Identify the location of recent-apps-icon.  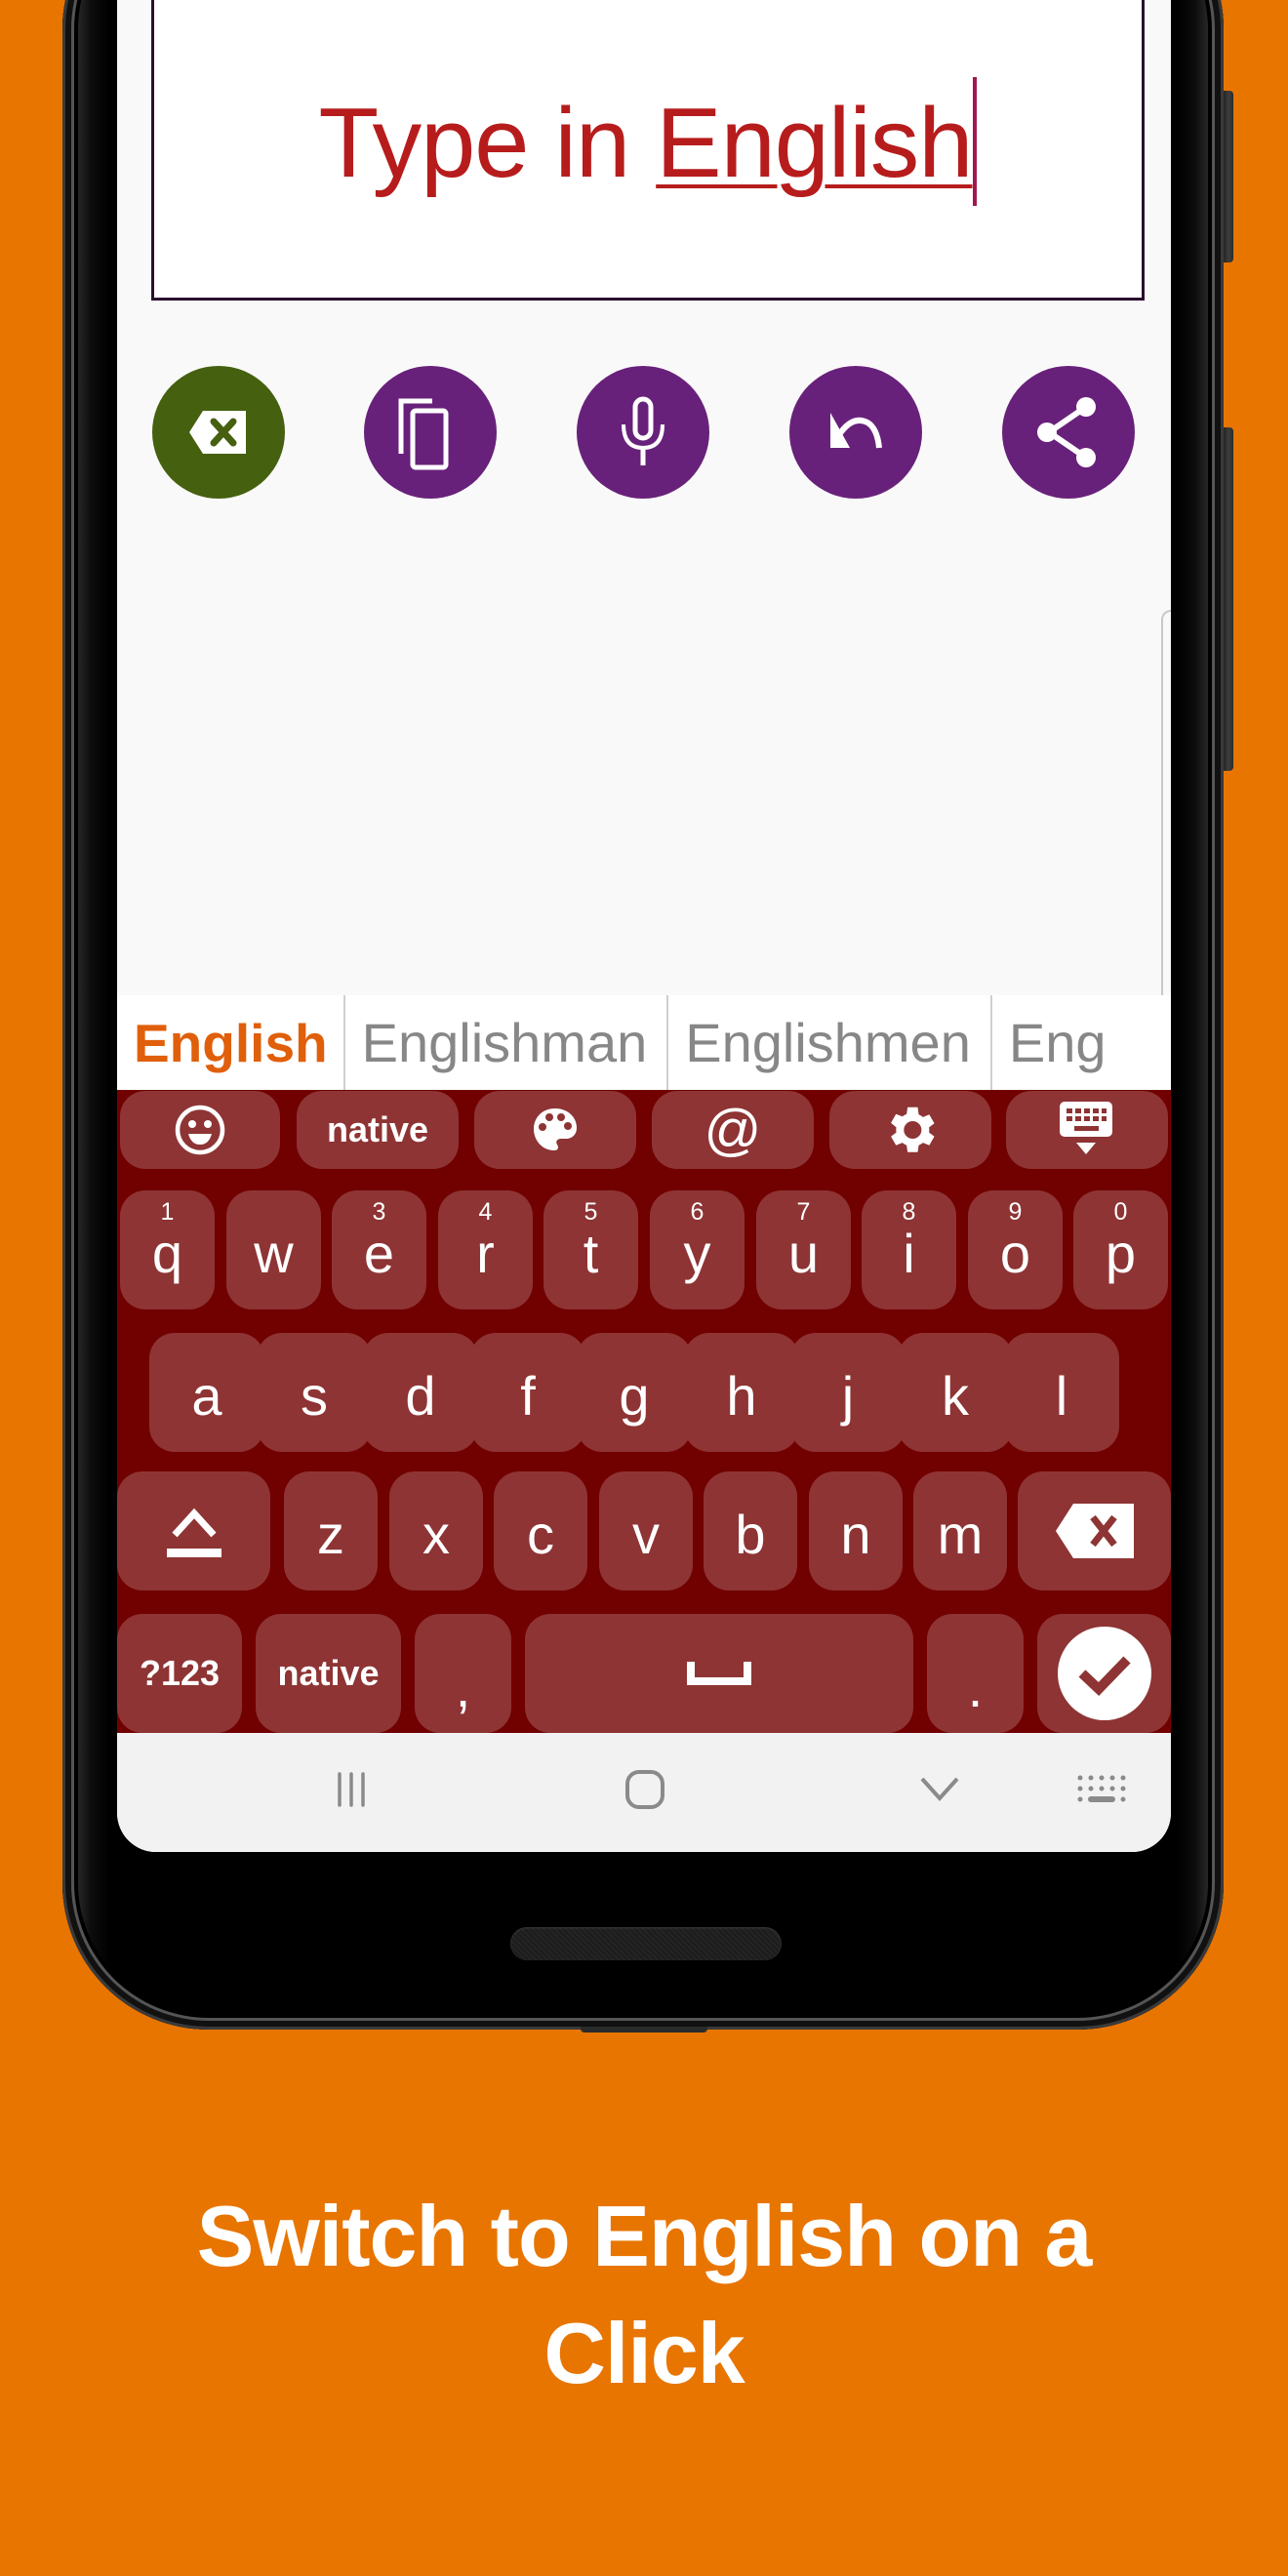
(351, 1789).